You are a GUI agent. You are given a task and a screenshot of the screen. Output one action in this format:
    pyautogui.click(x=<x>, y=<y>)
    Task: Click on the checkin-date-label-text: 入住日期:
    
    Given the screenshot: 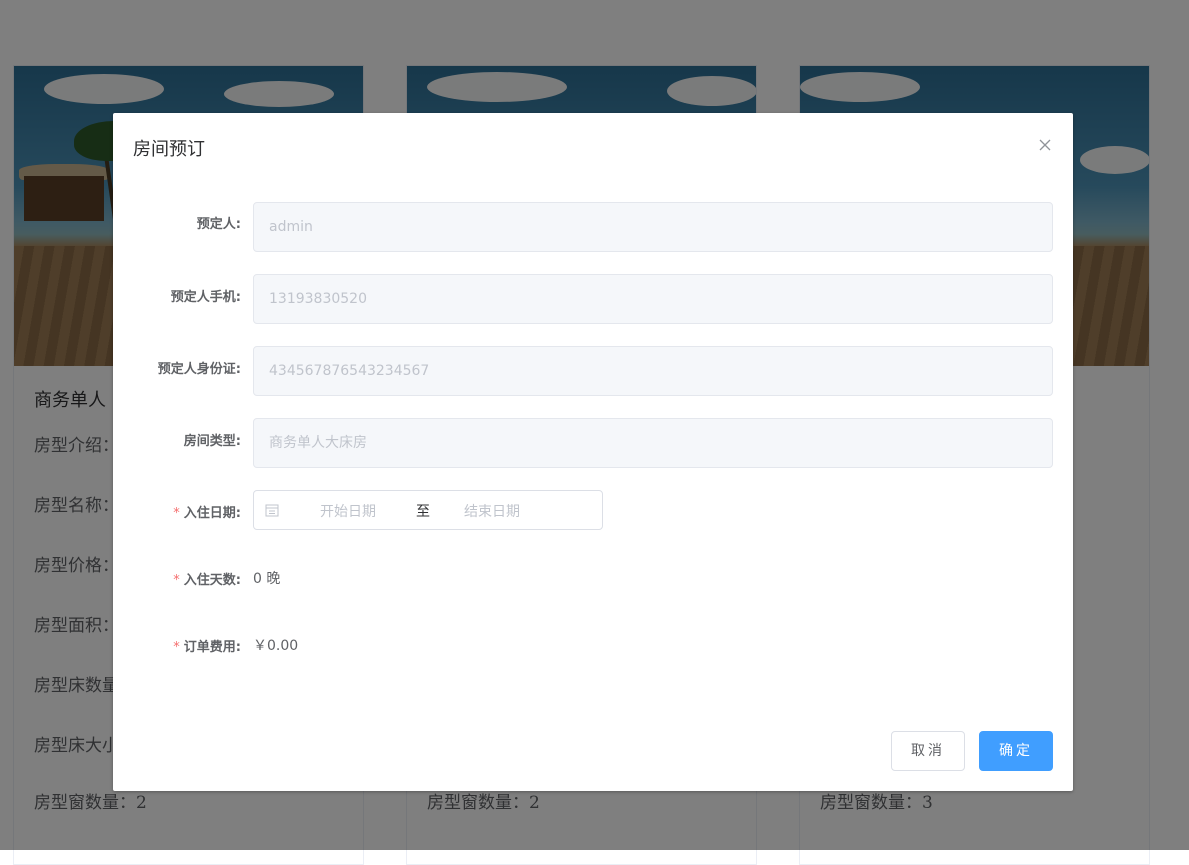 What is the action you would take?
    pyautogui.click(x=212, y=513)
    